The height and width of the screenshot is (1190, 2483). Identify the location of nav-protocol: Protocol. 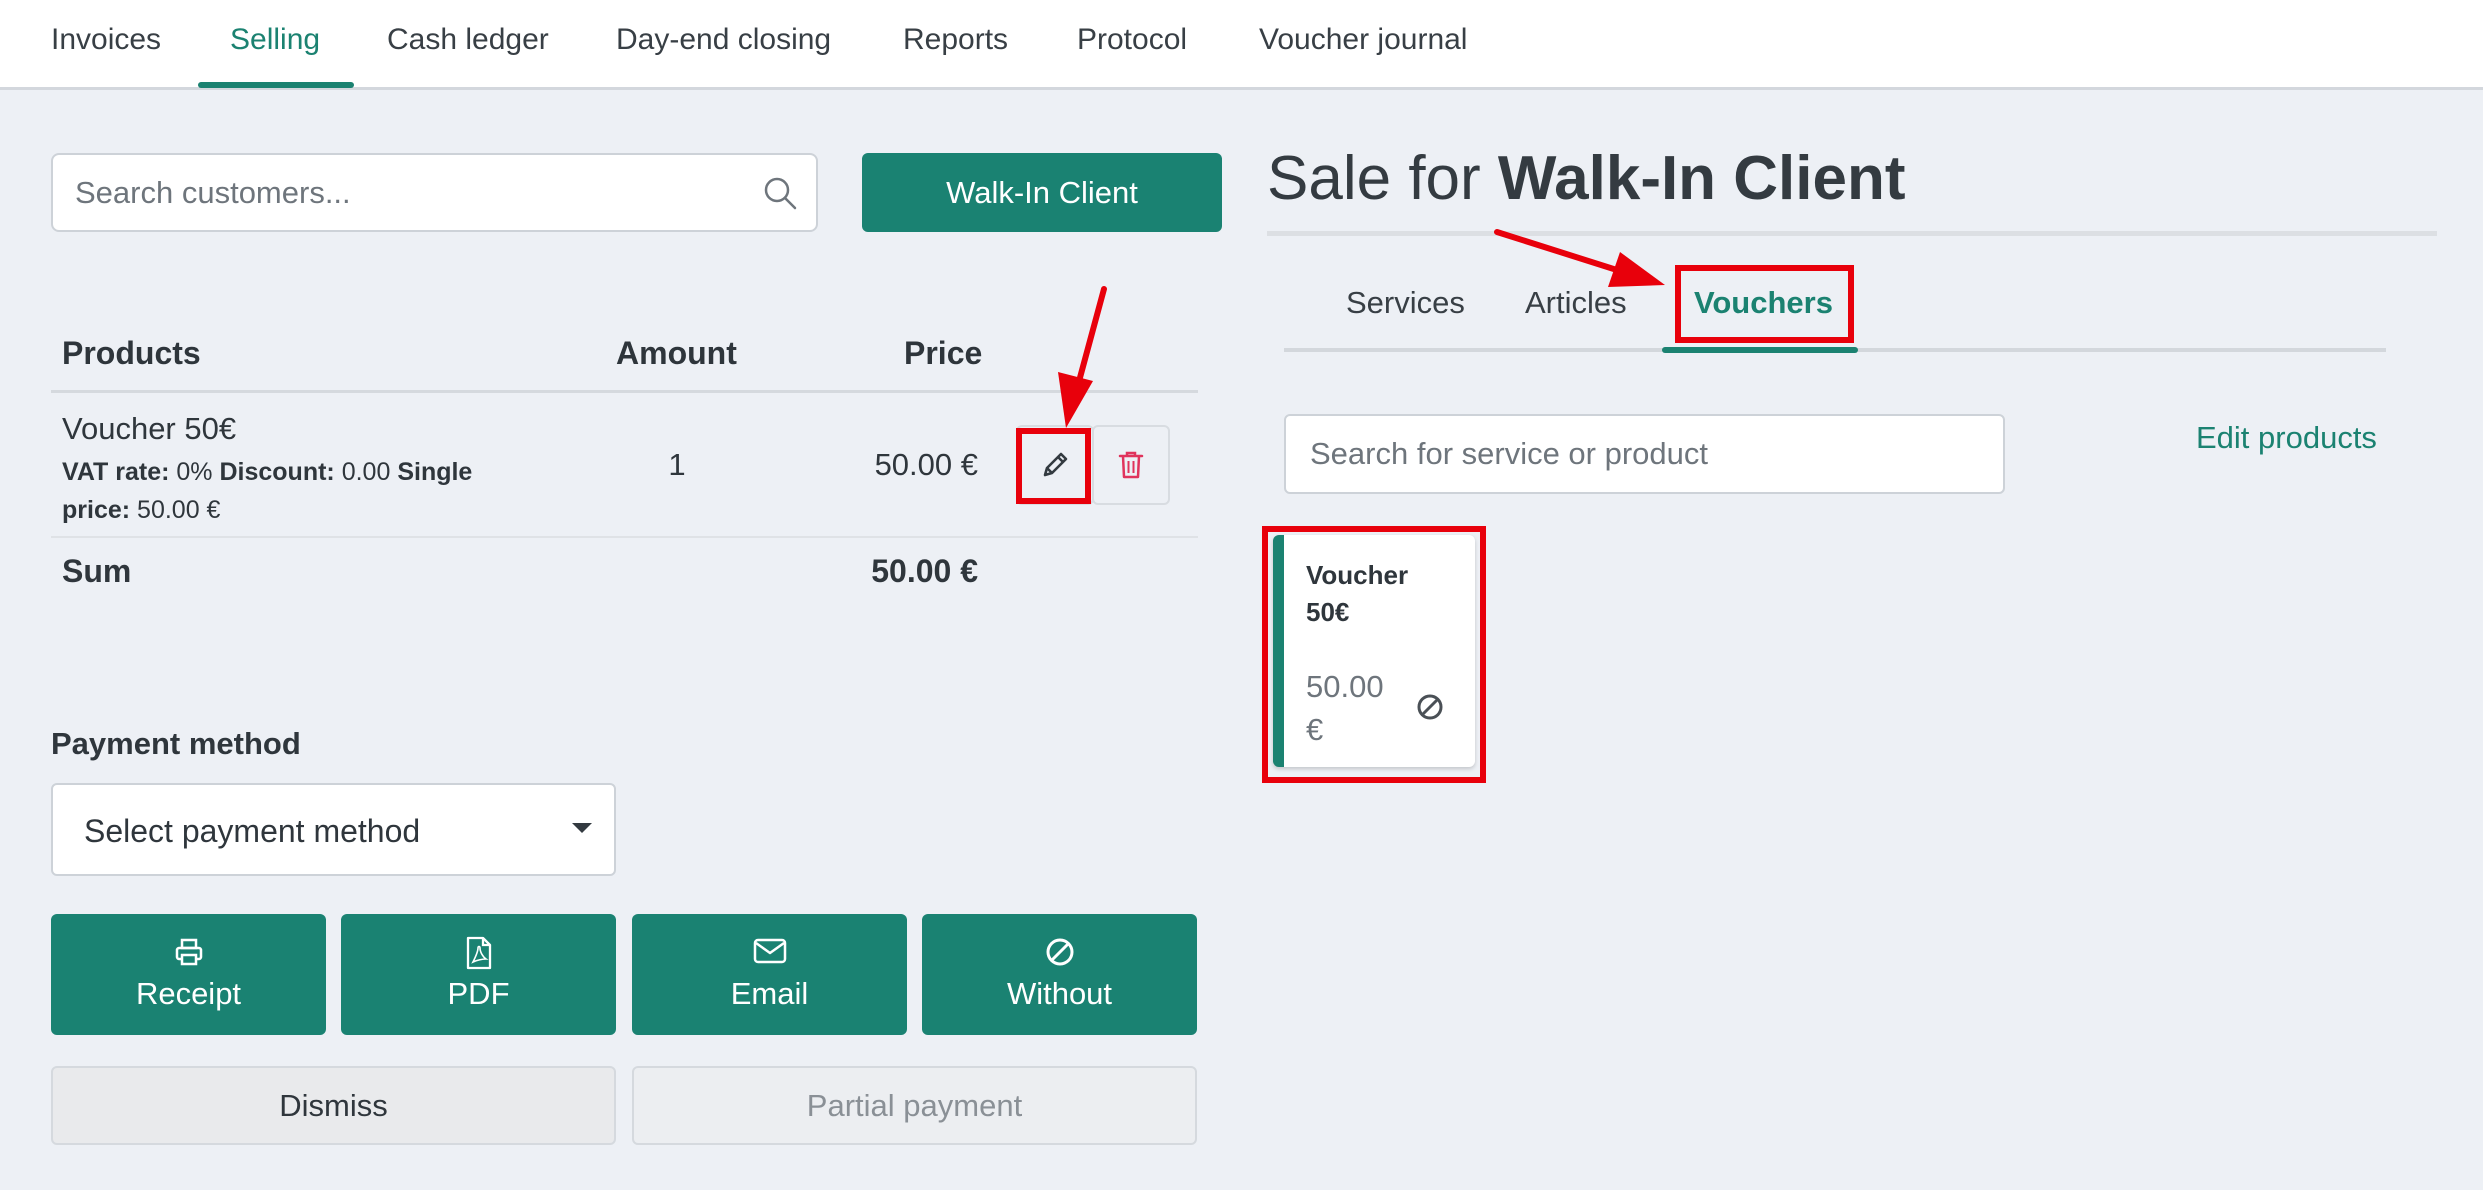
(1132, 45).